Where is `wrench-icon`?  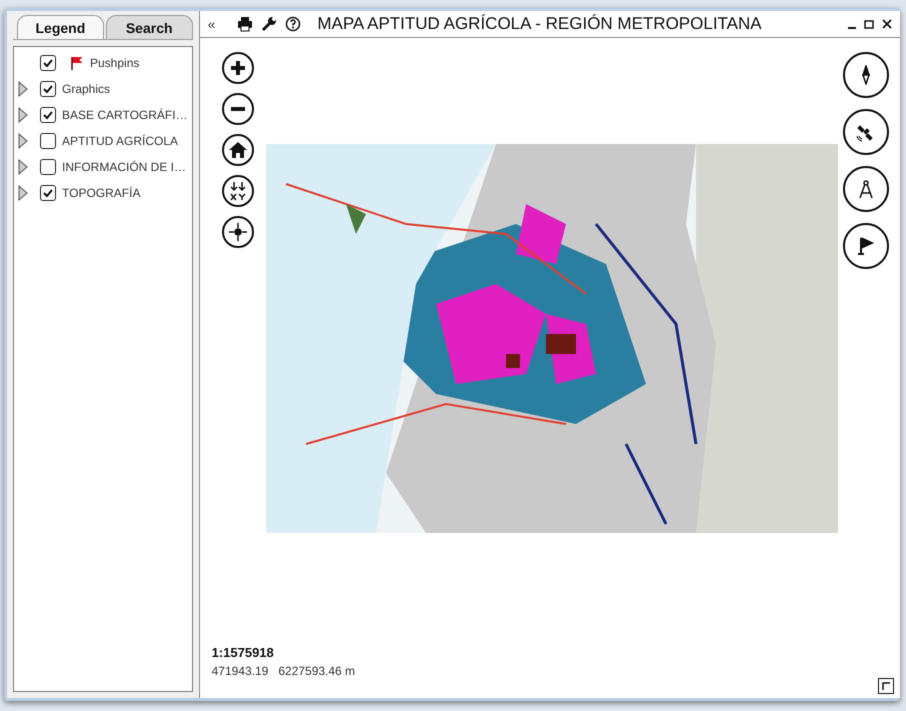
wrench-icon is located at coordinates (269, 24).